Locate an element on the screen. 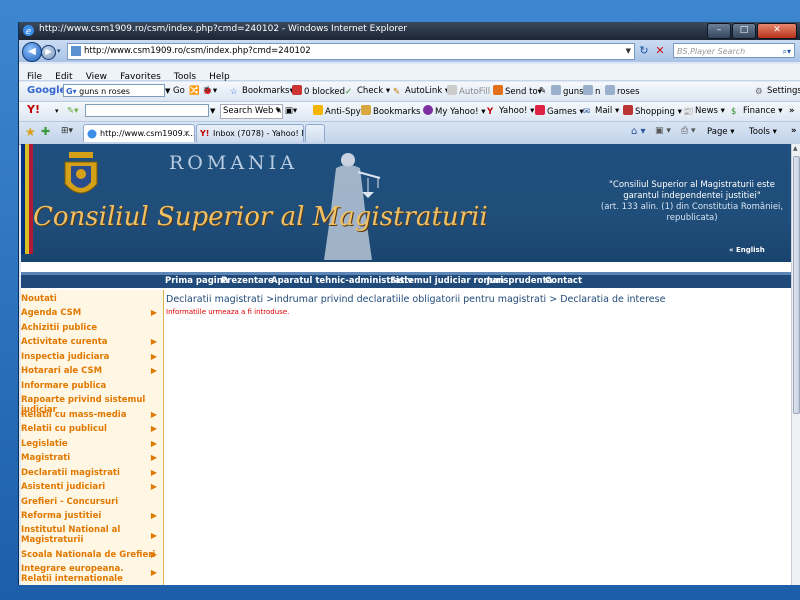 Image resolution: width=800 pixels, height=600 pixels. yahoo-search-web-button: Search Web ▾ is located at coordinates (252, 111).